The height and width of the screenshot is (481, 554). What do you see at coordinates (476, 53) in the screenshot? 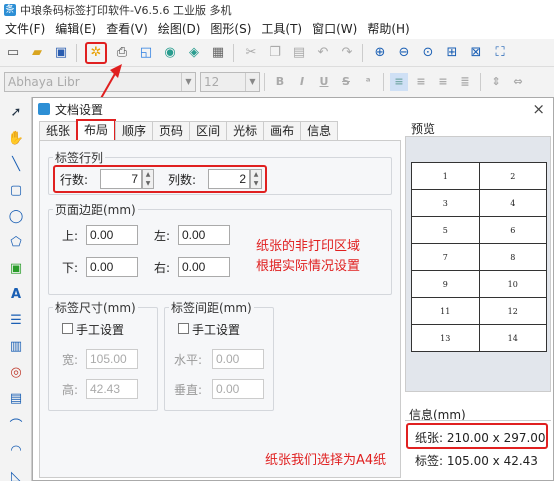
I see `zoom-page-icon: ⊠` at bounding box center [476, 53].